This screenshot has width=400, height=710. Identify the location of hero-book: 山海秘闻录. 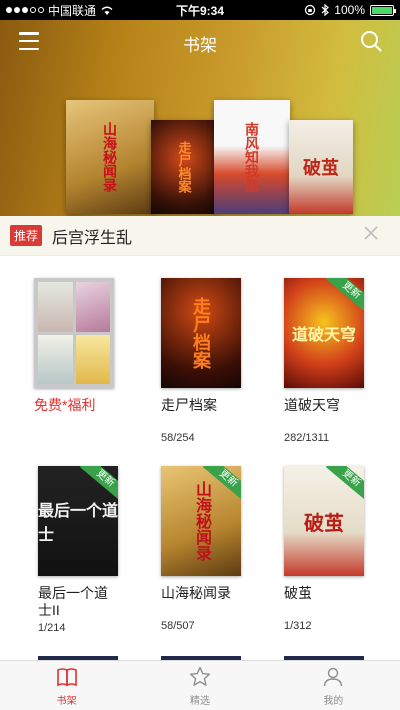
(110, 157).